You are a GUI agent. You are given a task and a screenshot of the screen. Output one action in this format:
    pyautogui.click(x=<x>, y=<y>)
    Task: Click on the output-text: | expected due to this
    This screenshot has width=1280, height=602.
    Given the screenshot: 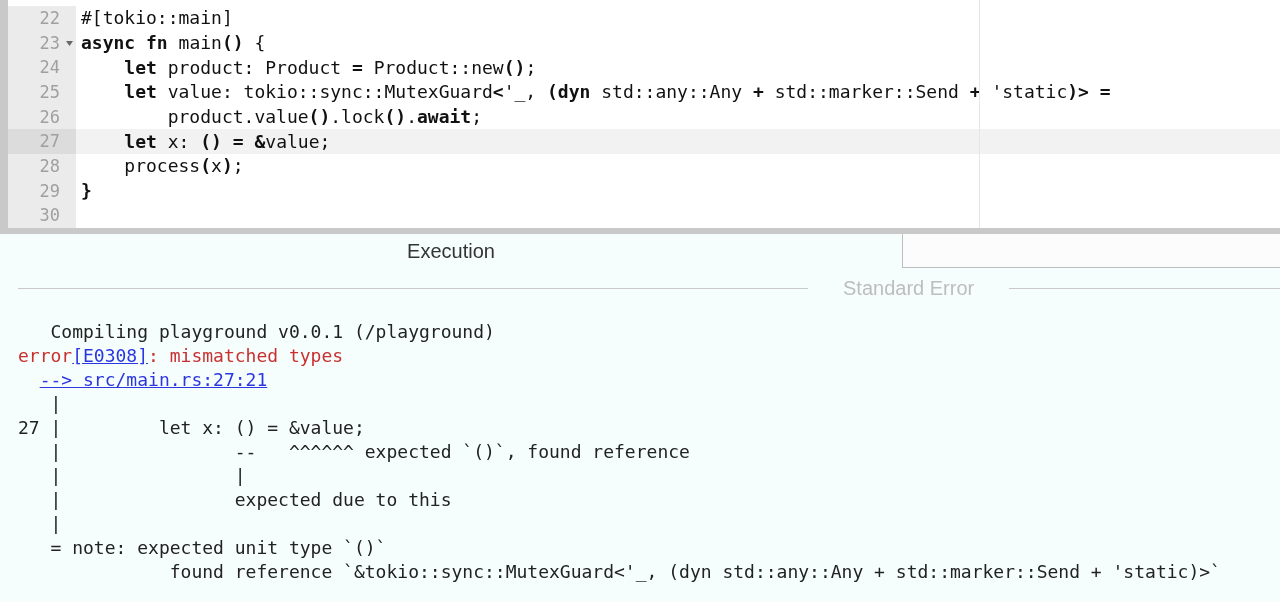 What is the action you would take?
    pyautogui.click(x=250, y=499)
    